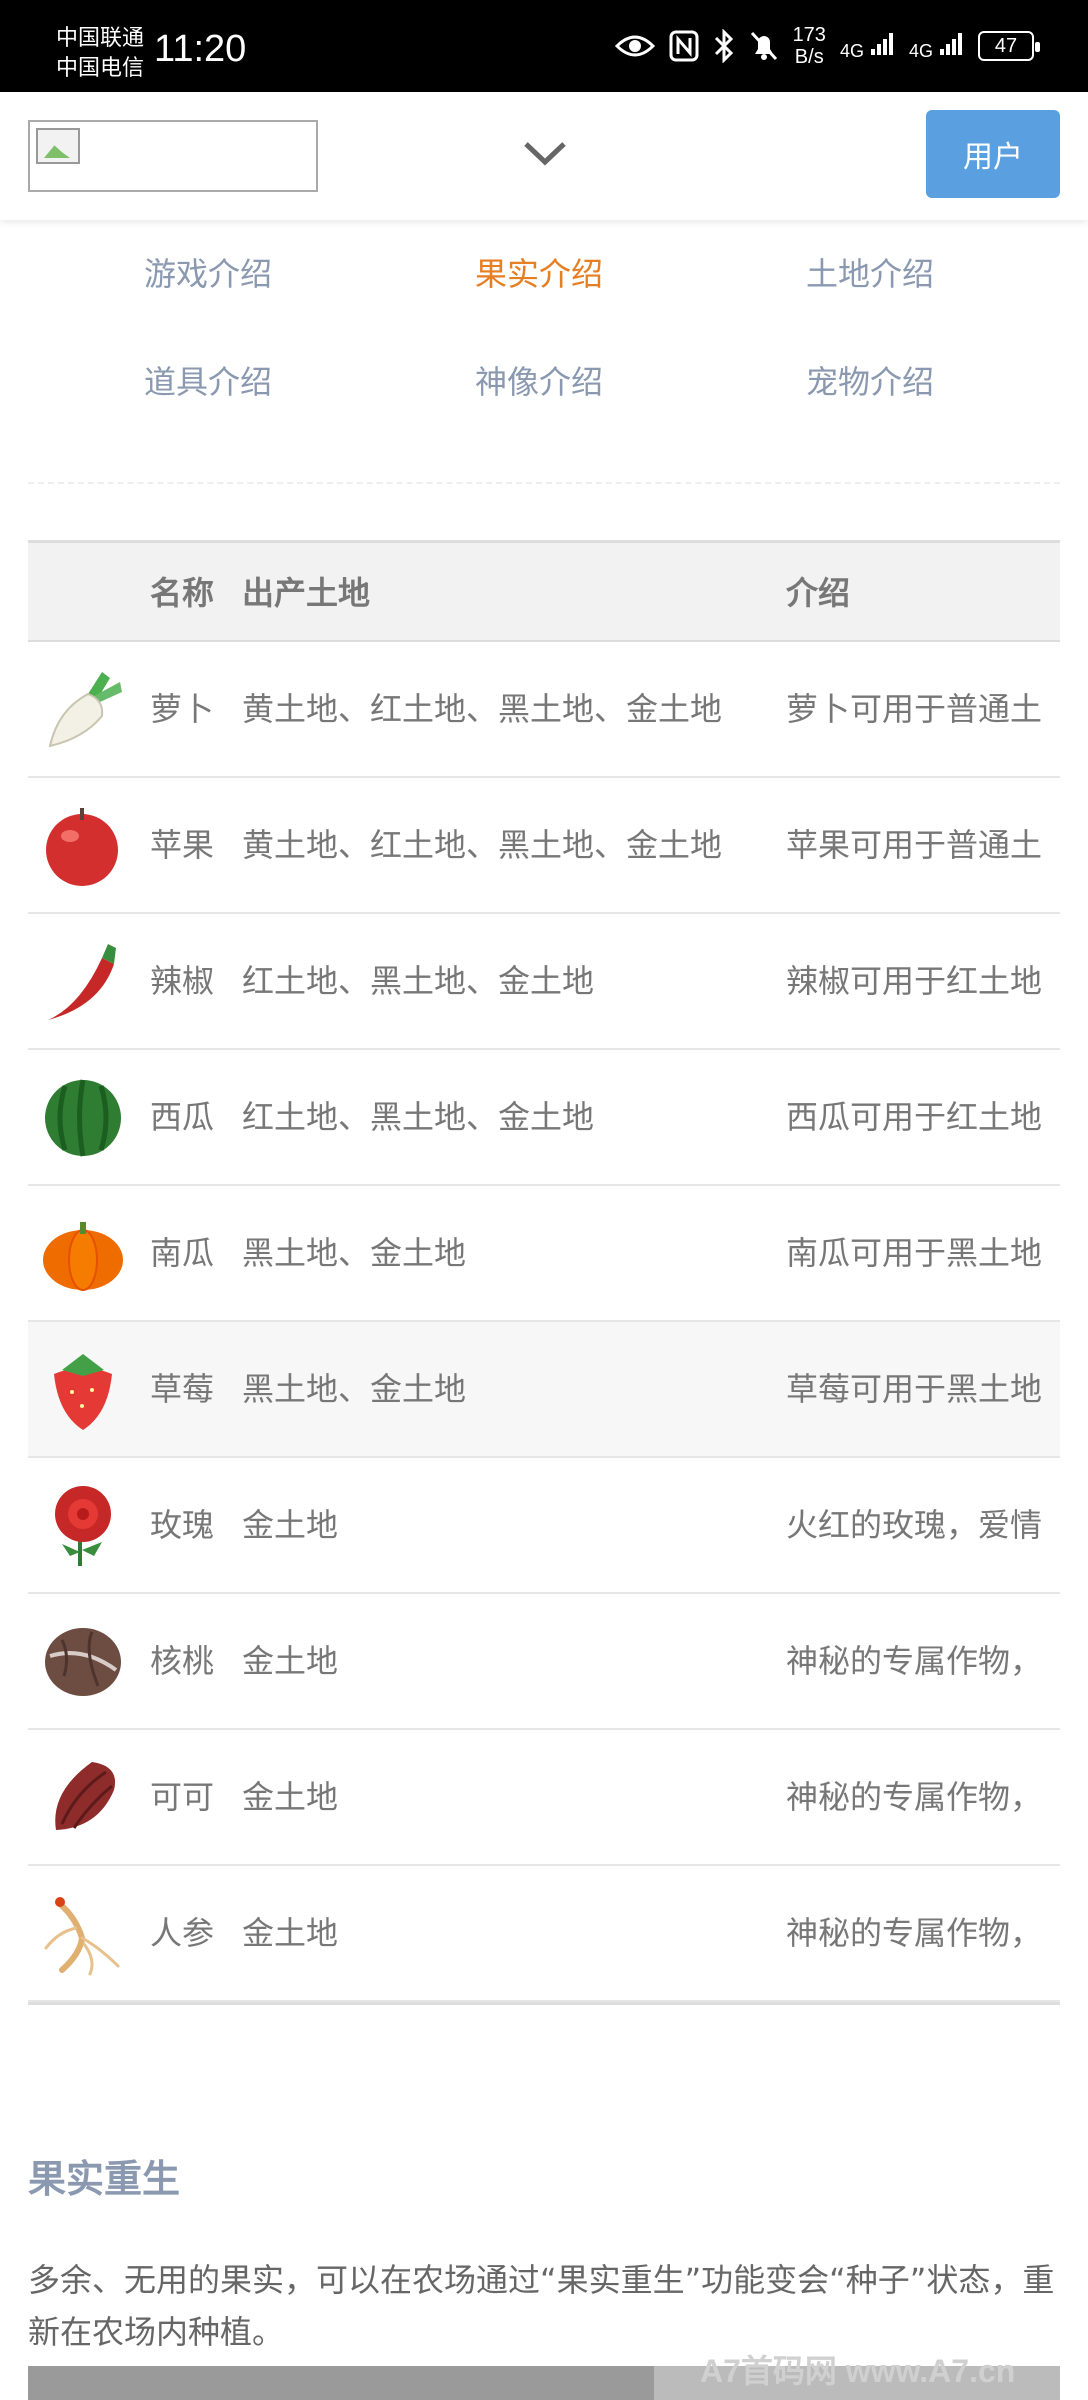 This screenshot has width=1088, height=2400. What do you see at coordinates (85, 710) in the screenshot?
I see `radish-icon` at bounding box center [85, 710].